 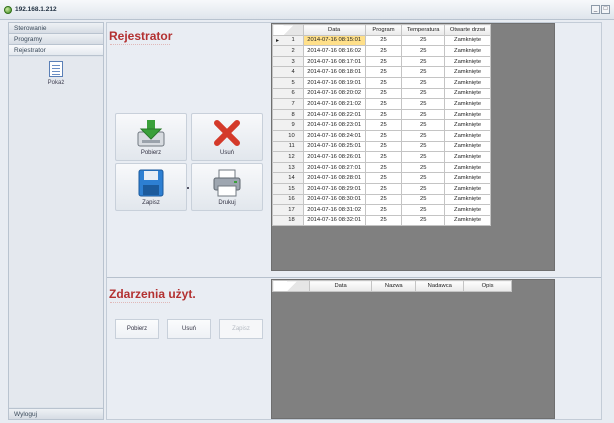 What do you see at coordinates (334, 188) in the screenshot?
I see `date-cell: 2014-07-16 08:29:01` at bounding box center [334, 188].